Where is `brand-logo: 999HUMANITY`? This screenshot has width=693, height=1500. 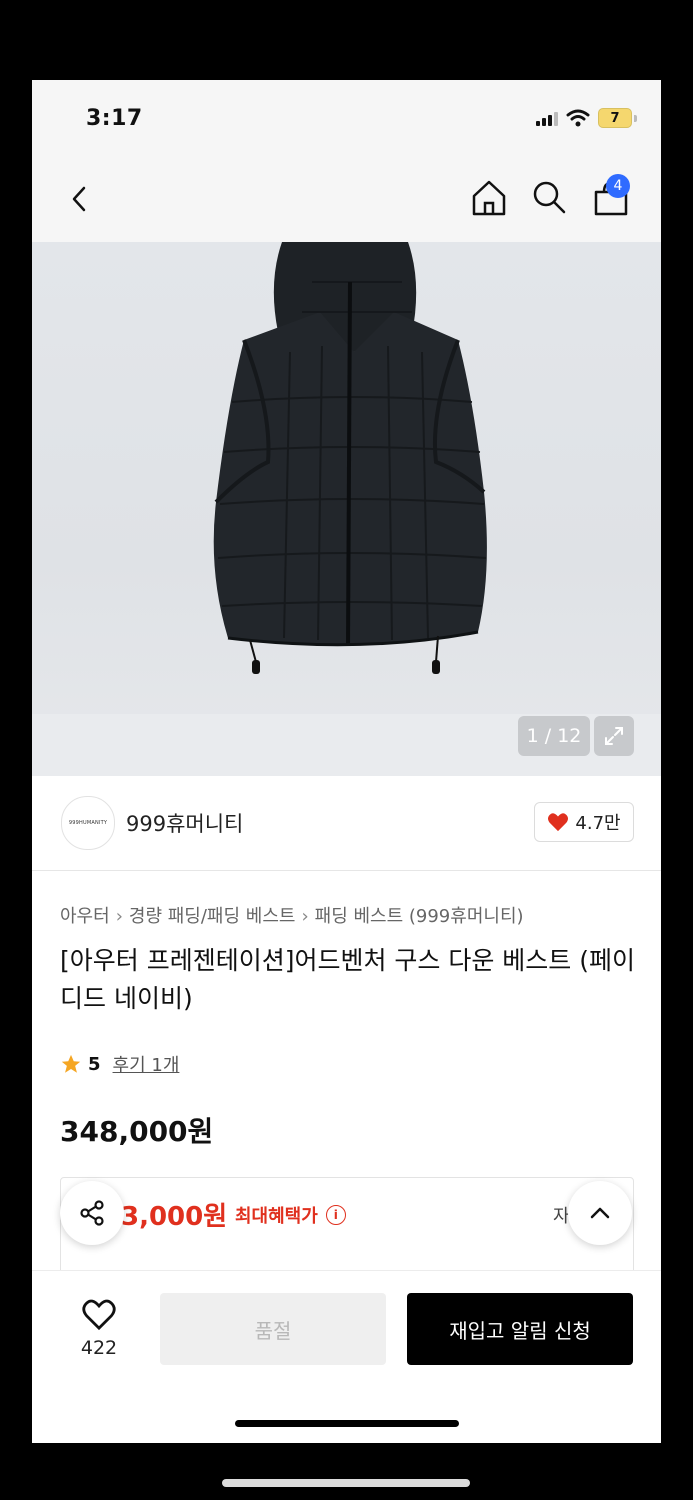
brand-logo: 999HUMANITY is located at coordinates (88, 823).